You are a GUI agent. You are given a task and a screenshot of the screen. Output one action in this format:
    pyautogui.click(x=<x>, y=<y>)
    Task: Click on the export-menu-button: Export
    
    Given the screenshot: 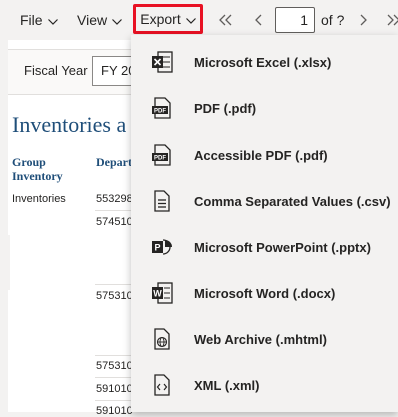 What is the action you would take?
    pyautogui.click(x=168, y=19)
    